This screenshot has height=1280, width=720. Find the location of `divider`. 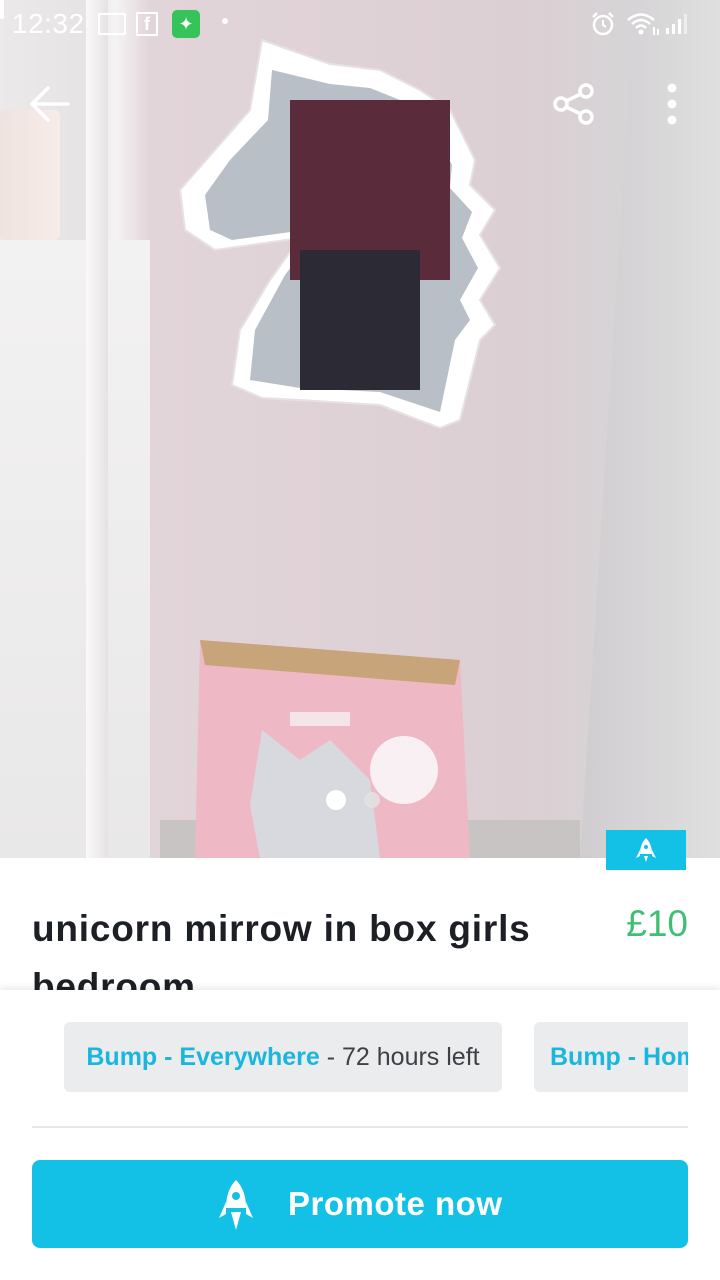

divider is located at coordinates (360, 1127).